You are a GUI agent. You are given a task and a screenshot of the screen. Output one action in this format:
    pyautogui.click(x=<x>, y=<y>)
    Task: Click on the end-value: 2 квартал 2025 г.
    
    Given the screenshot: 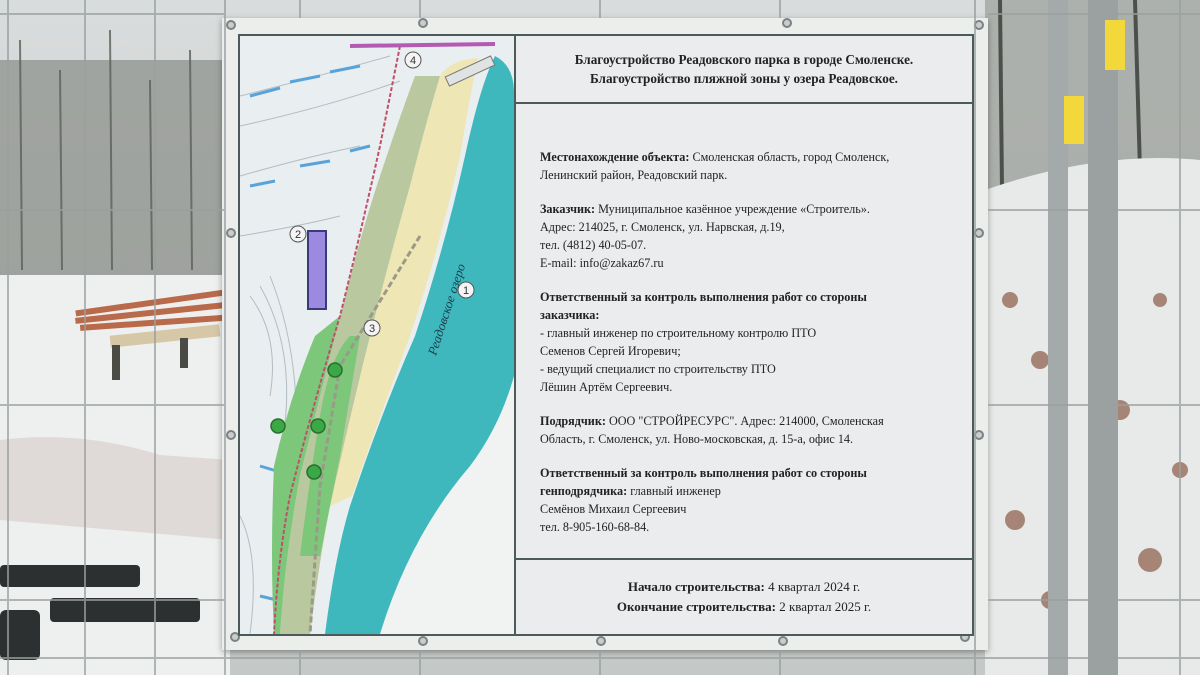 What is the action you would take?
    pyautogui.click(x=823, y=606)
    